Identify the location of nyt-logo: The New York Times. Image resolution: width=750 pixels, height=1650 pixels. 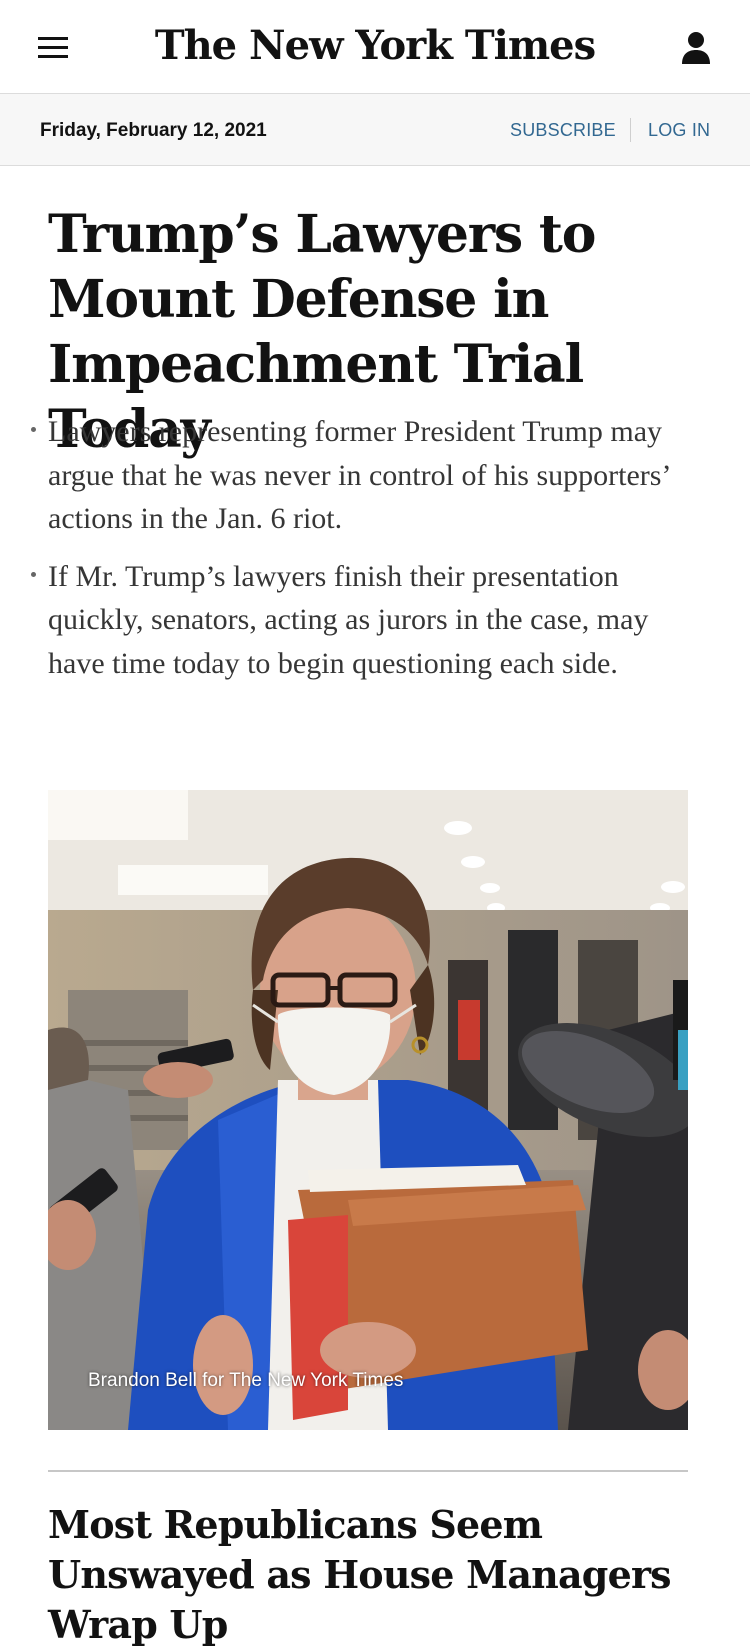
(375, 46).